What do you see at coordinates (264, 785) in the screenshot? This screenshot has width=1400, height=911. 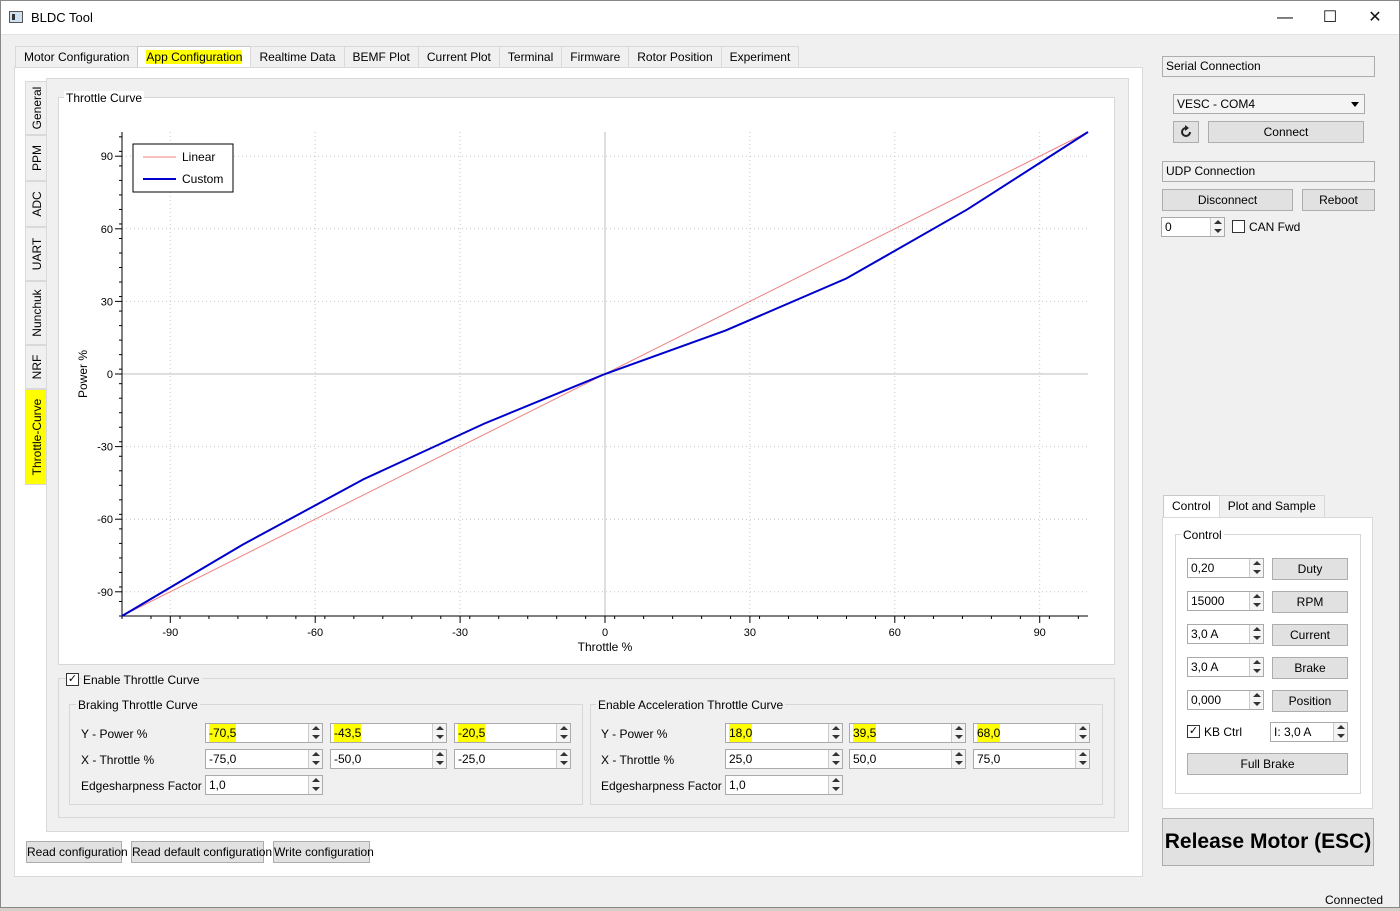 I see `braking-edge-input: 1,0` at bounding box center [264, 785].